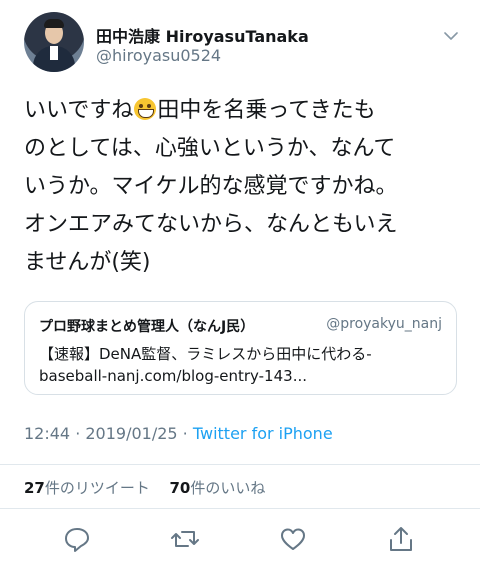 The height and width of the screenshot is (562, 480). I want to click on reply-icon, so click(77, 539).